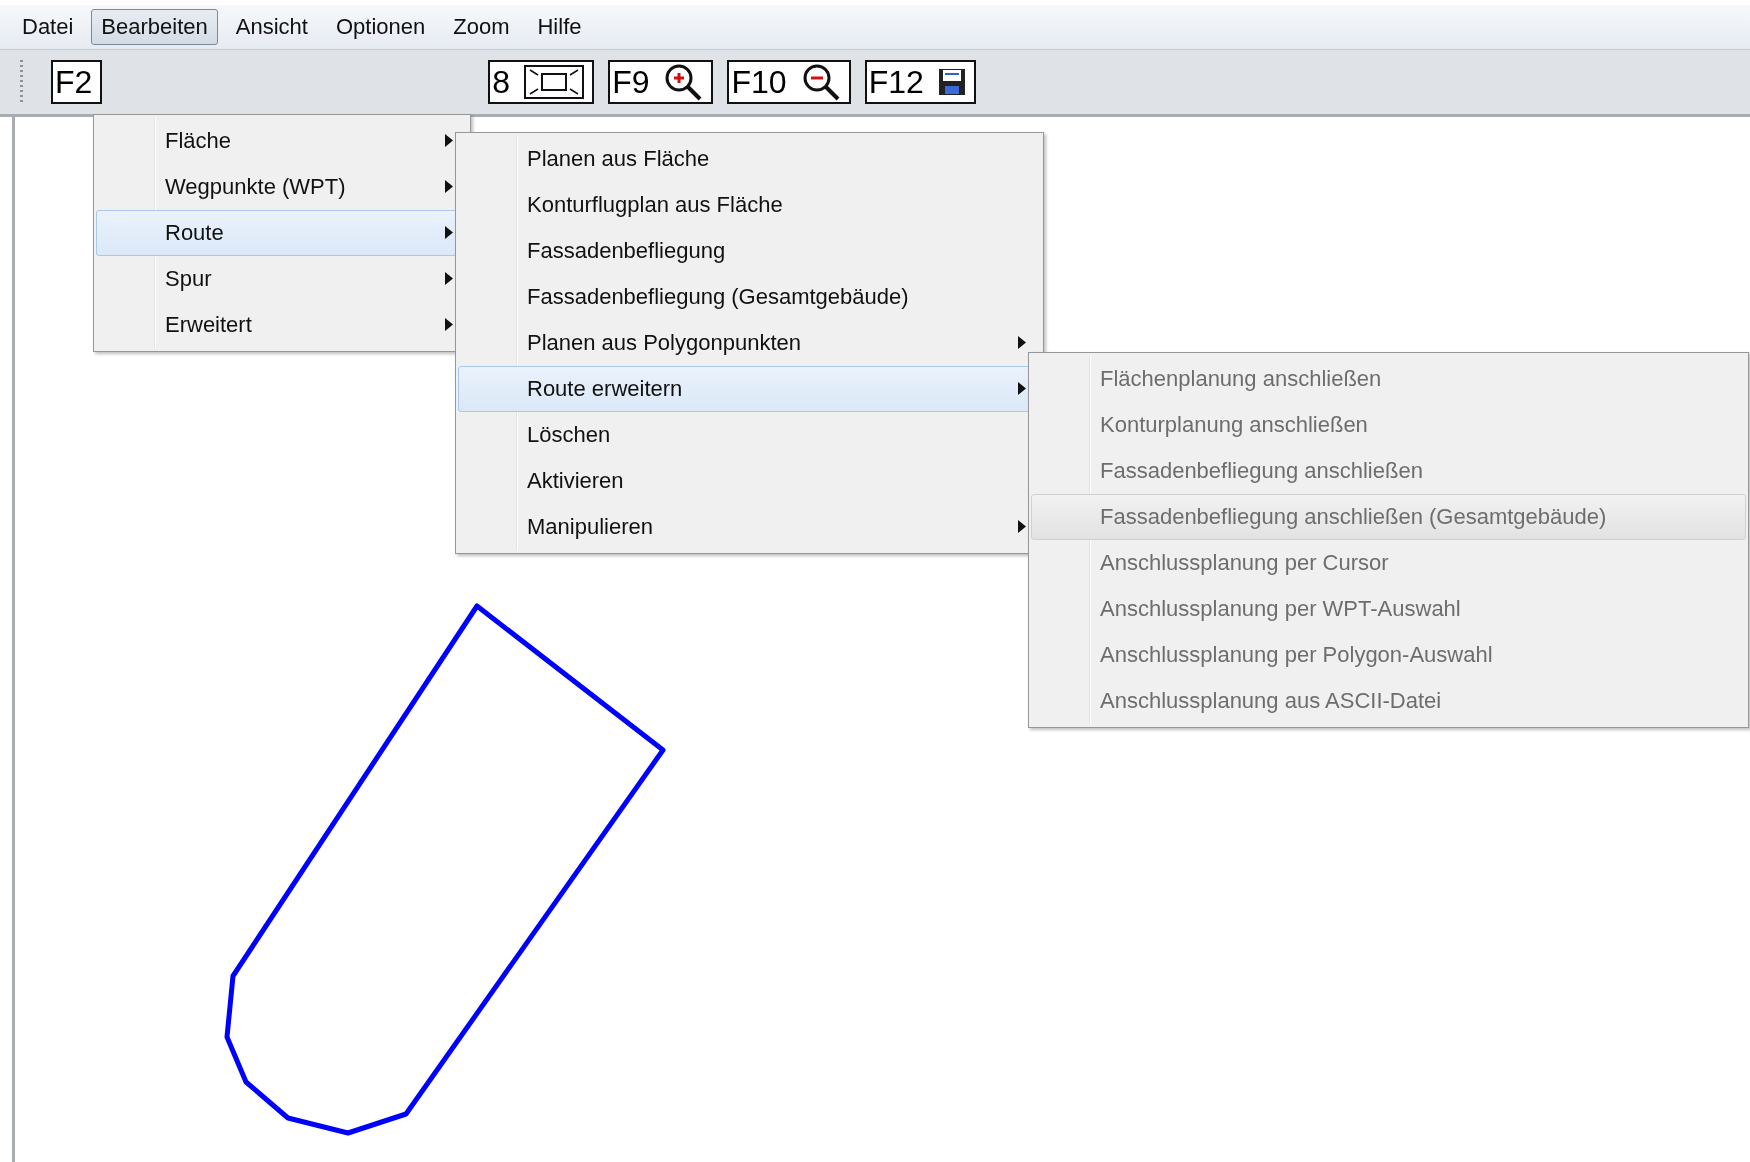  I want to click on menu-bar-item: Bearbeiten, so click(154, 27).